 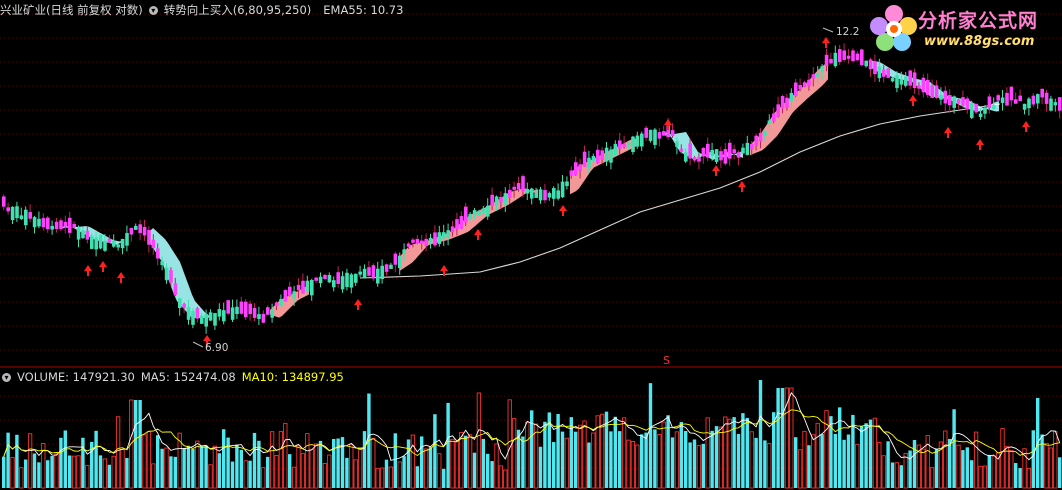 I want to click on split-marker: S, so click(x=666, y=360).